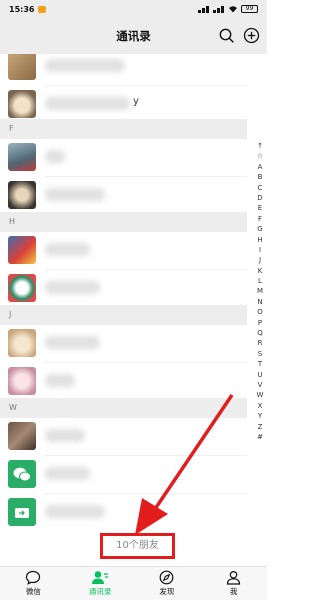 The image size is (320, 600). Describe the element at coordinates (33, 577) in the screenshot. I see `chat-icon` at that location.